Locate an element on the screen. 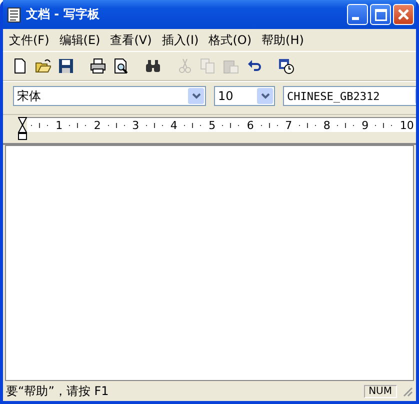 This screenshot has height=404, width=419. binoculars-icon is located at coordinates (153, 66).